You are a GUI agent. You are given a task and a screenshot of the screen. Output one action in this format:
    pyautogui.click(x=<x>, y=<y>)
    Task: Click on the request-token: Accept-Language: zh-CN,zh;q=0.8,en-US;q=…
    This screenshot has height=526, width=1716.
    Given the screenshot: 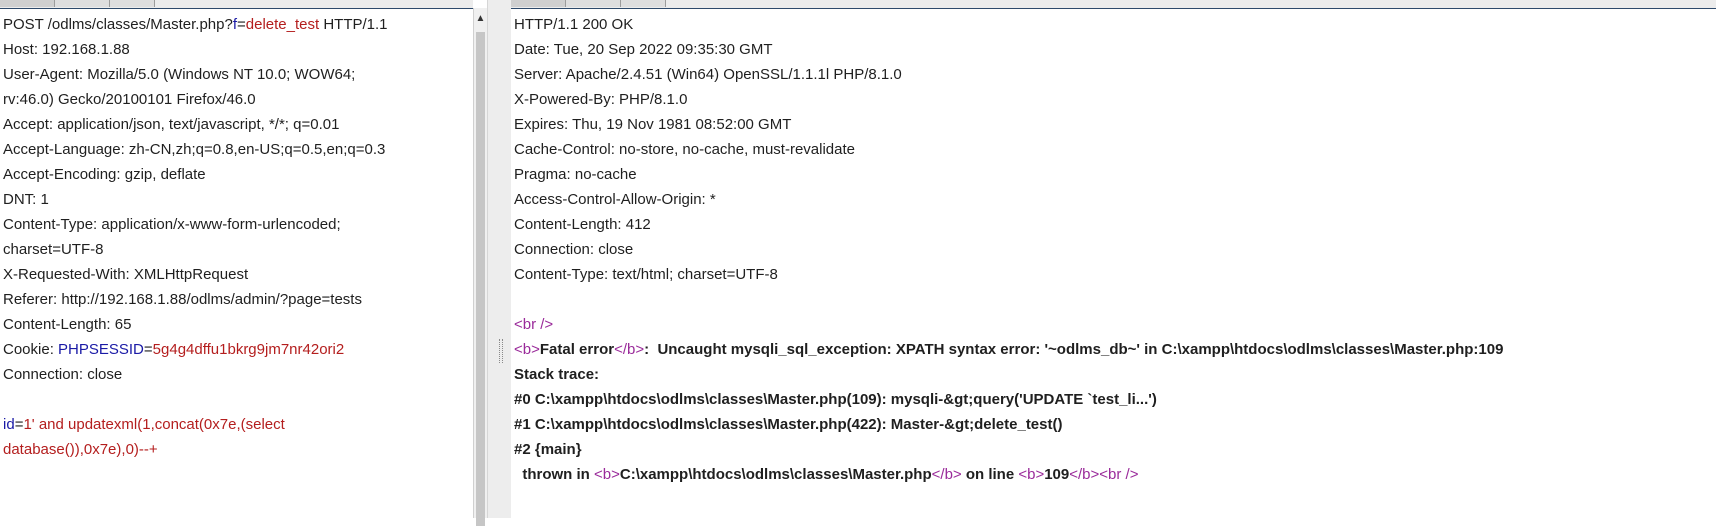 What is the action you would take?
    pyautogui.click(x=194, y=149)
    